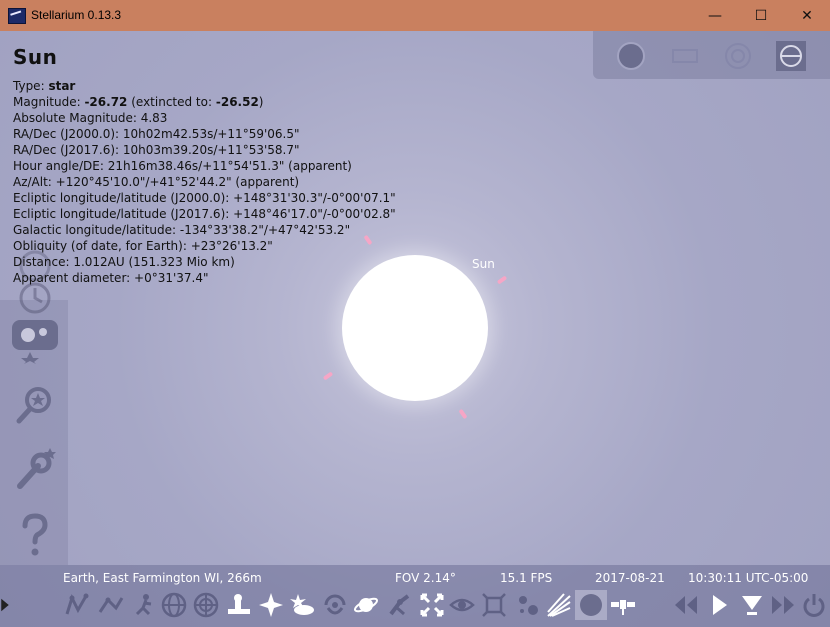  What do you see at coordinates (35, 469) in the screenshot?
I see `configuration-wrench-icon` at bounding box center [35, 469].